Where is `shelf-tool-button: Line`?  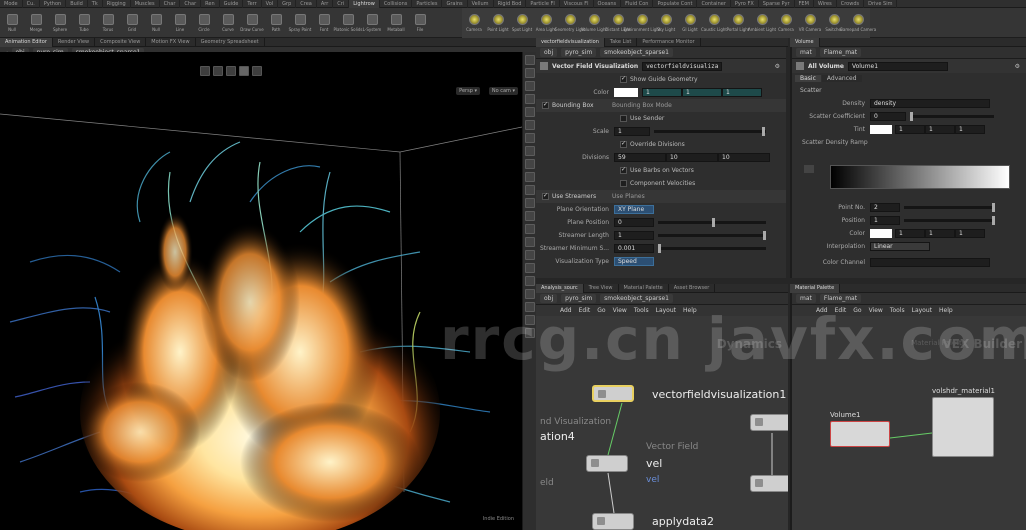 shelf-tool-button: Line is located at coordinates (180, 23).